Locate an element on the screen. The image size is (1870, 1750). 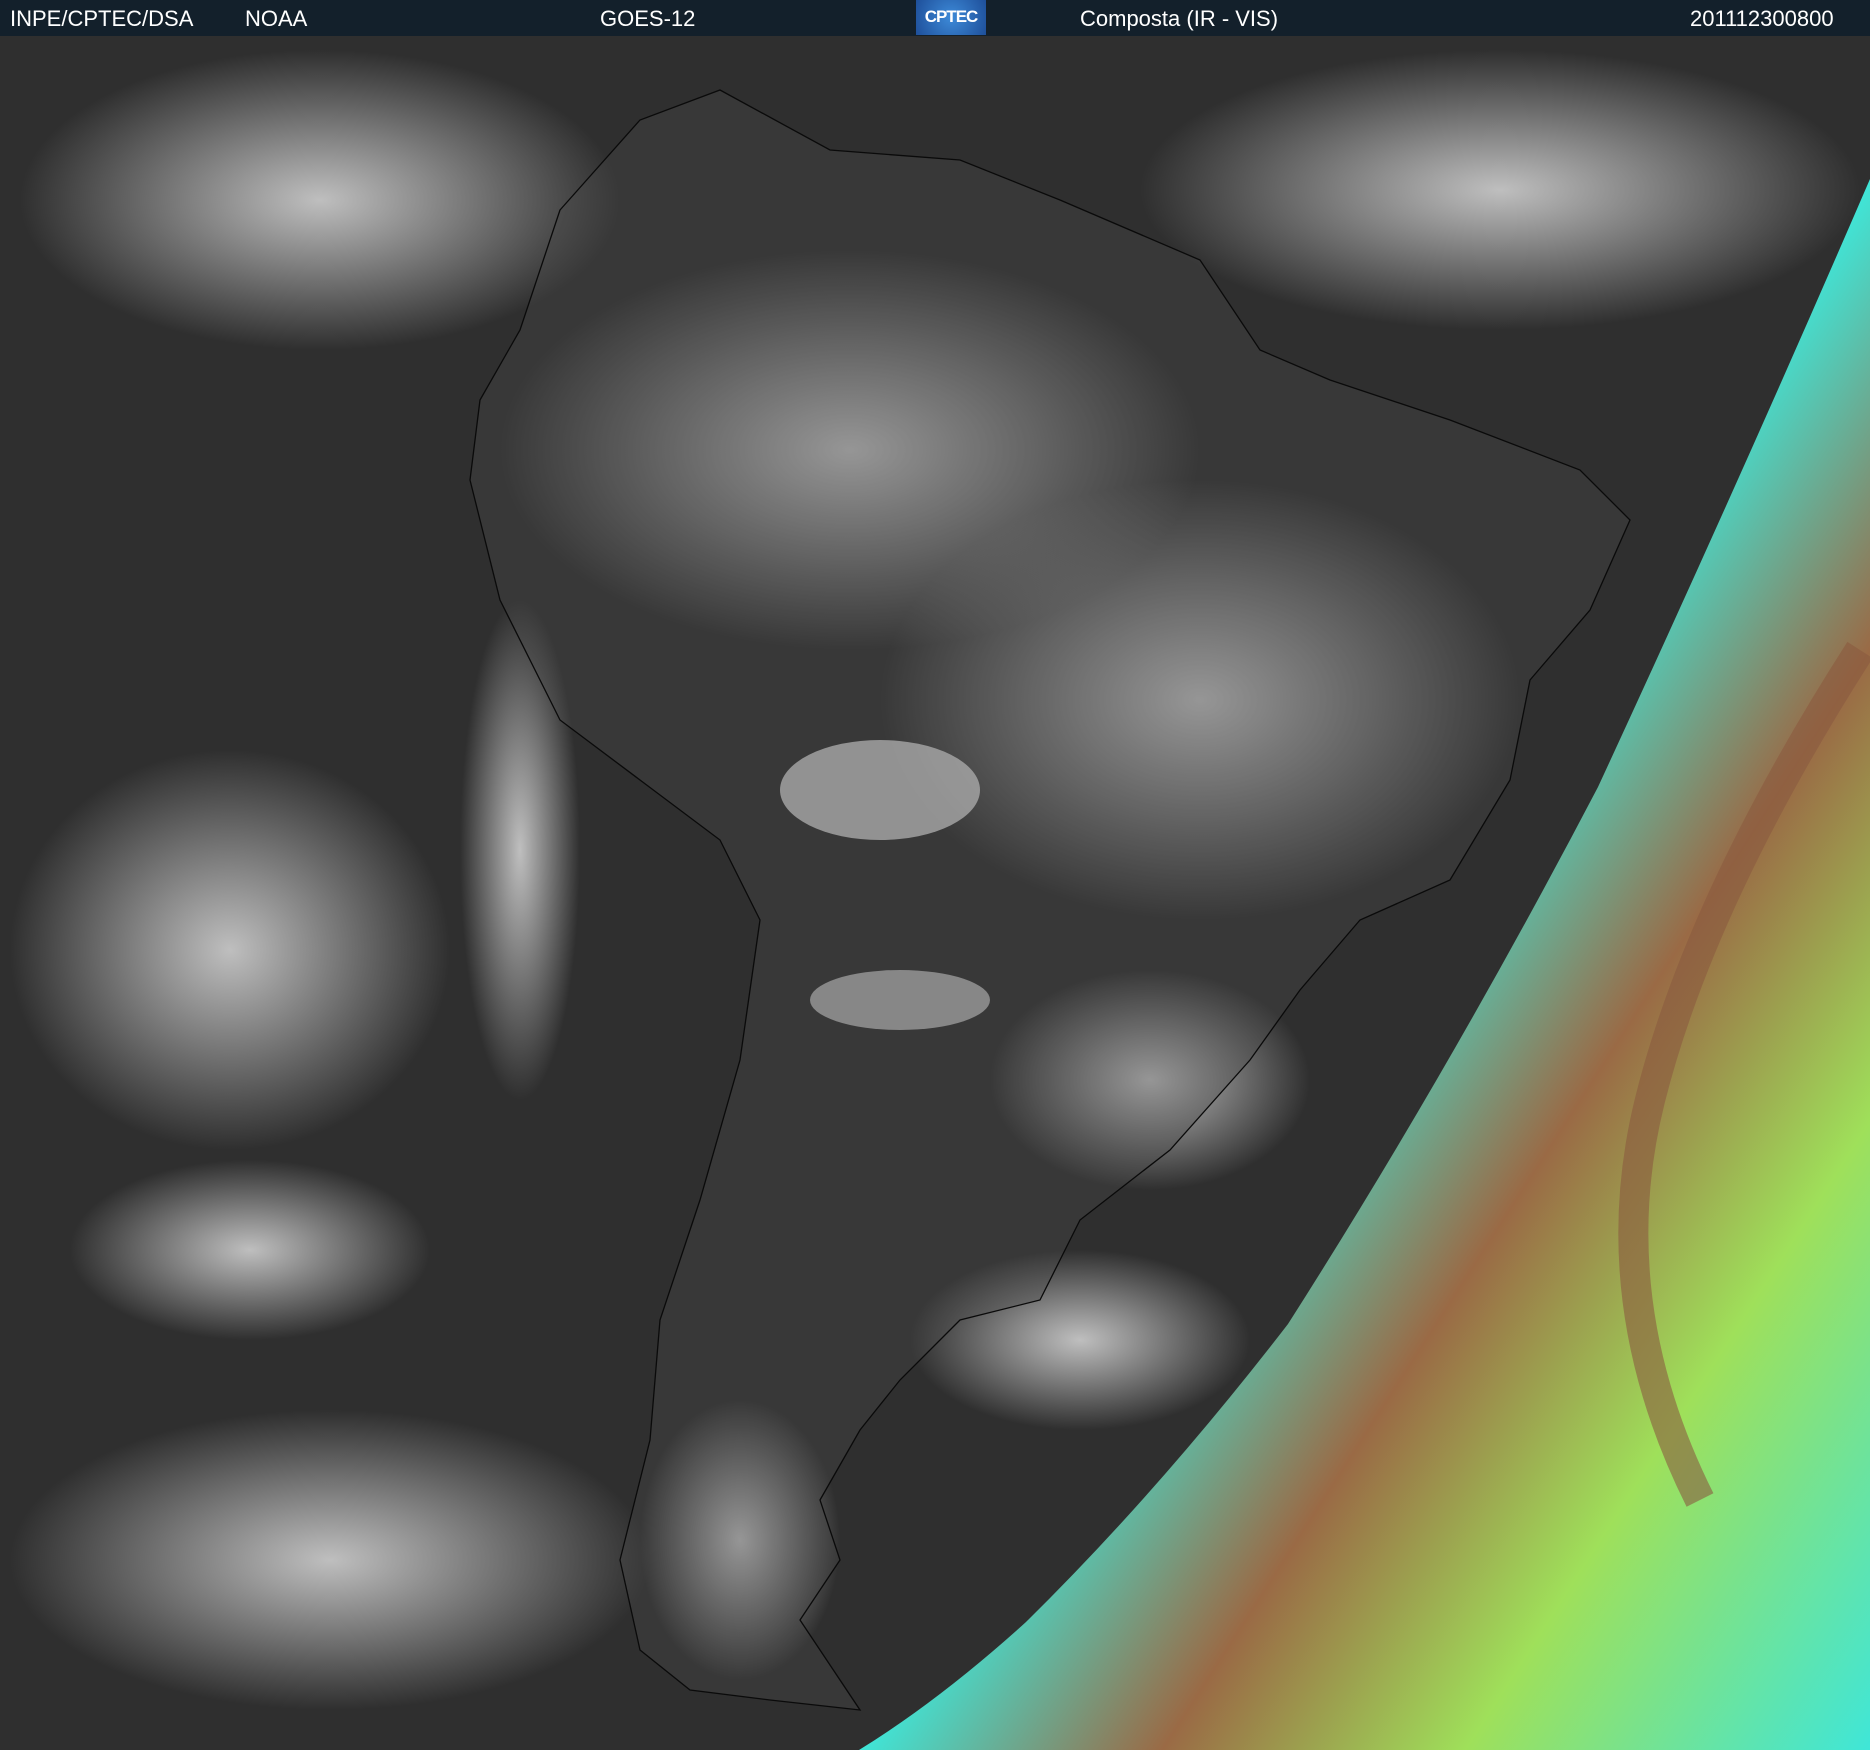
cptec-logo: CPTEC is located at coordinates (951, 17).